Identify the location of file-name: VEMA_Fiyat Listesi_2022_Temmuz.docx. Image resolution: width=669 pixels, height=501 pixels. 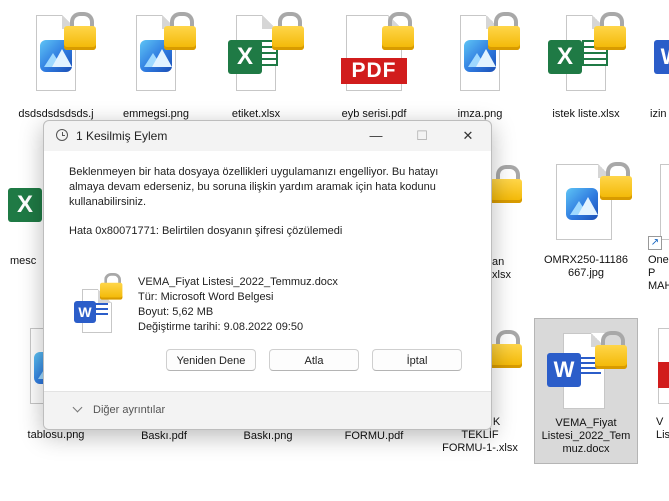
(238, 282).